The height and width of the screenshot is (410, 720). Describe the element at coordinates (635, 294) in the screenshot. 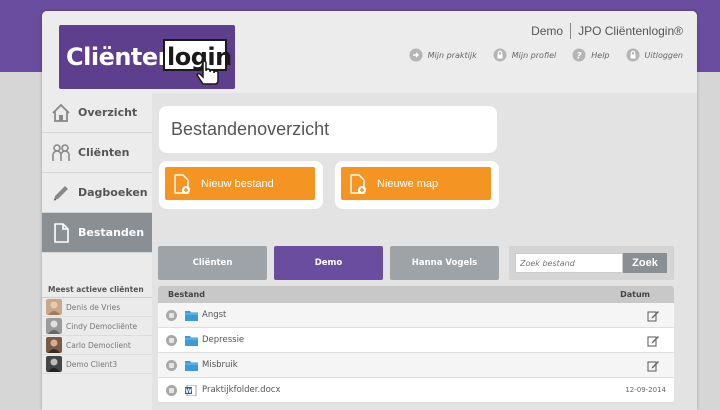

I see `column-header-datum: Datum` at that location.